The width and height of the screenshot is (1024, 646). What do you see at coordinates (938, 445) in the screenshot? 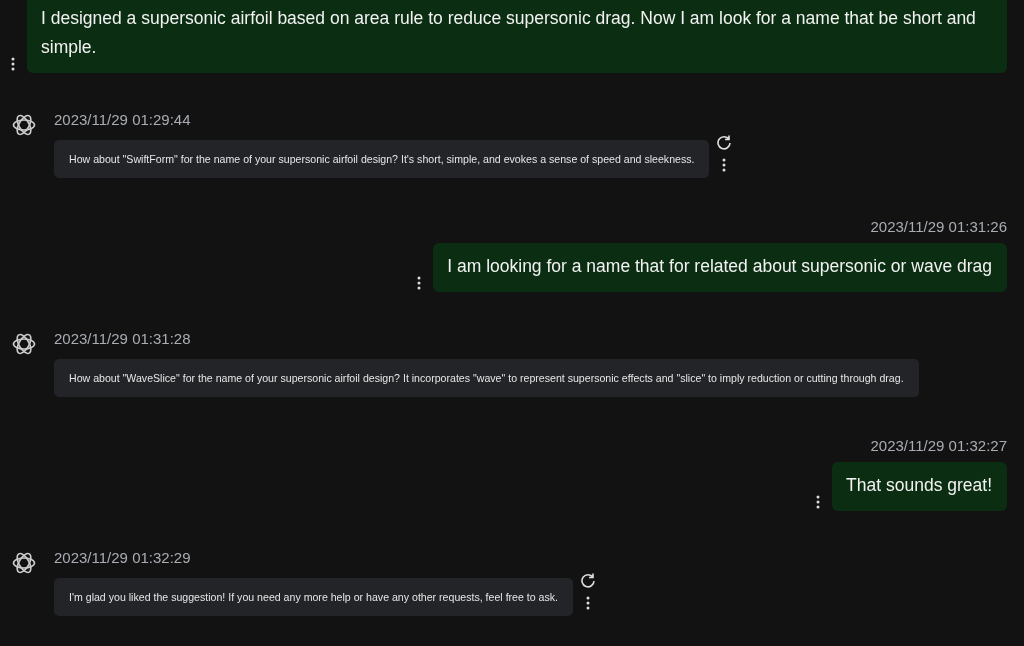
I see `message-timestamp: 2023/11/29 01:32:27` at bounding box center [938, 445].